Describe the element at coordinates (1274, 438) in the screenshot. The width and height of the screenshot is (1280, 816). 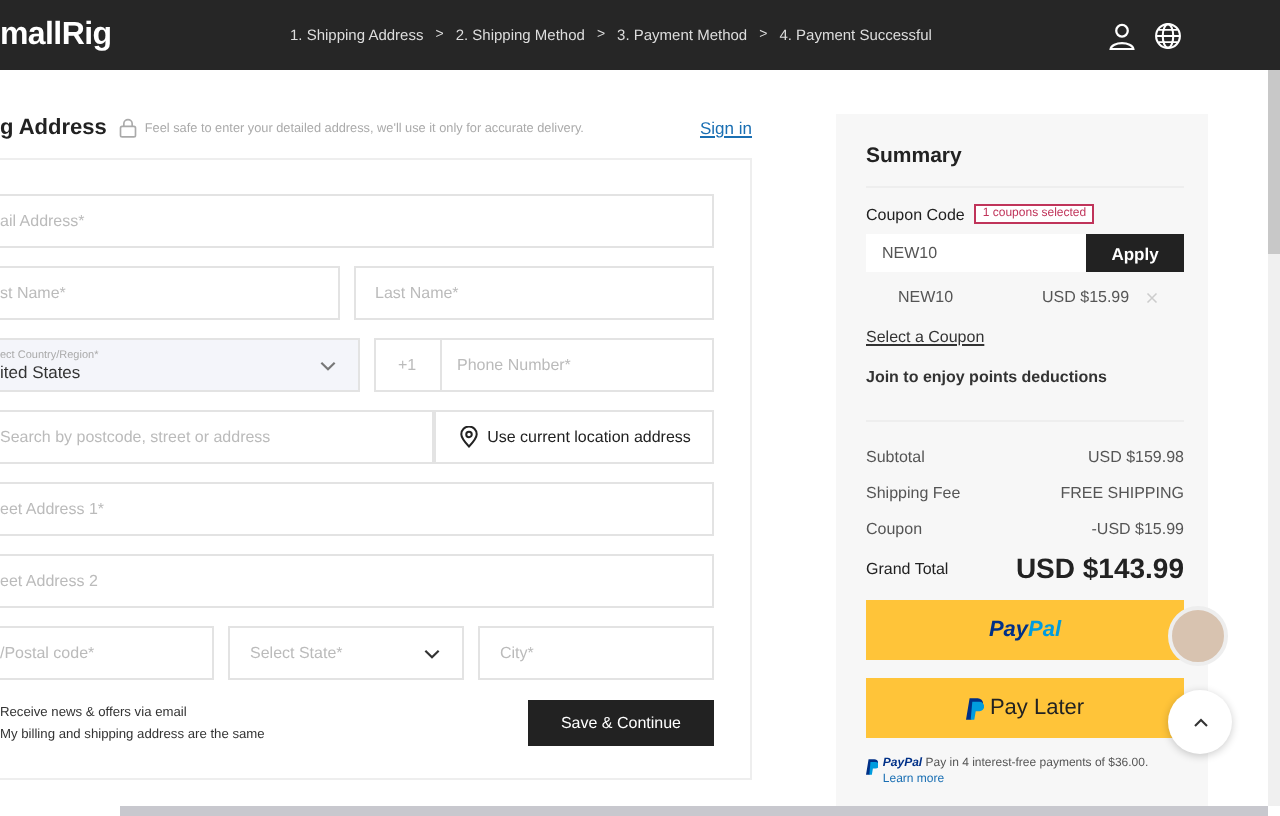
I see `vertical-scrollbar` at that location.